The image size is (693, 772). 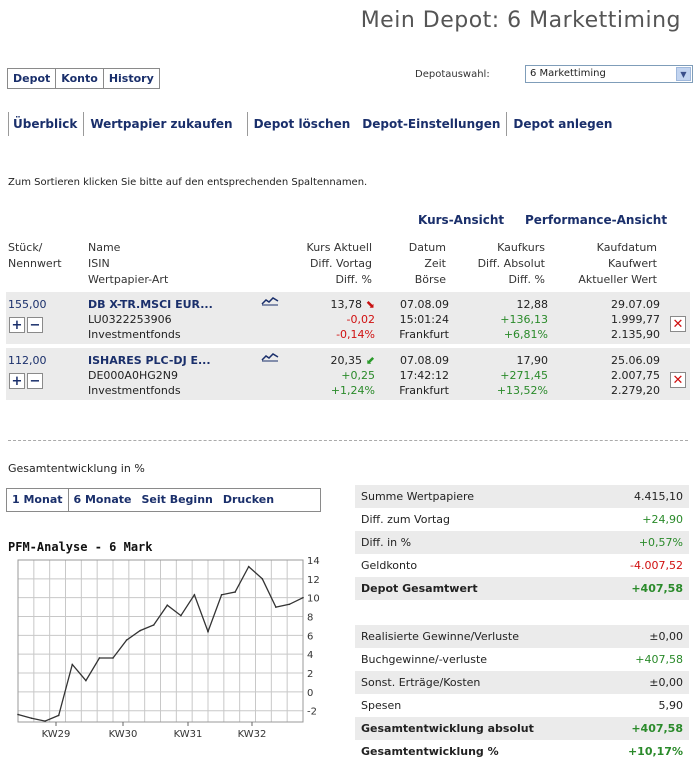 I want to click on y-tick-label: 4, so click(x=310, y=655).